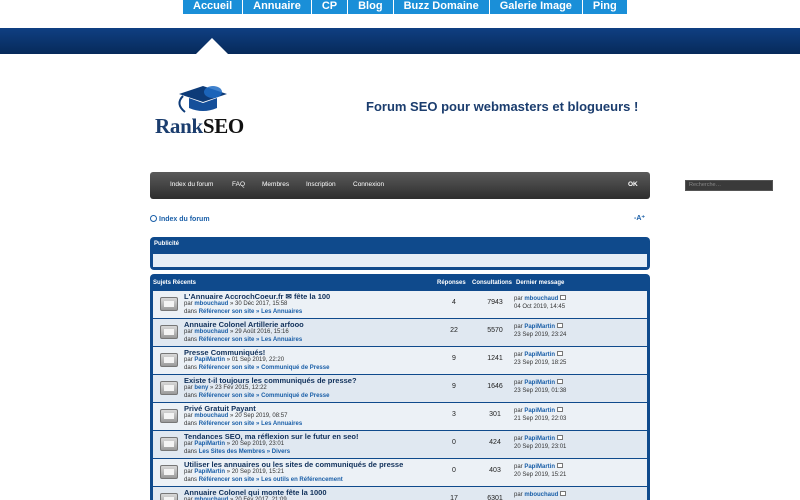 The width and height of the screenshot is (800, 500). What do you see at coordinates (321, 184) in the screenshot?
I see `nav-inscription: Inscription` at bounding box center [321, 184].